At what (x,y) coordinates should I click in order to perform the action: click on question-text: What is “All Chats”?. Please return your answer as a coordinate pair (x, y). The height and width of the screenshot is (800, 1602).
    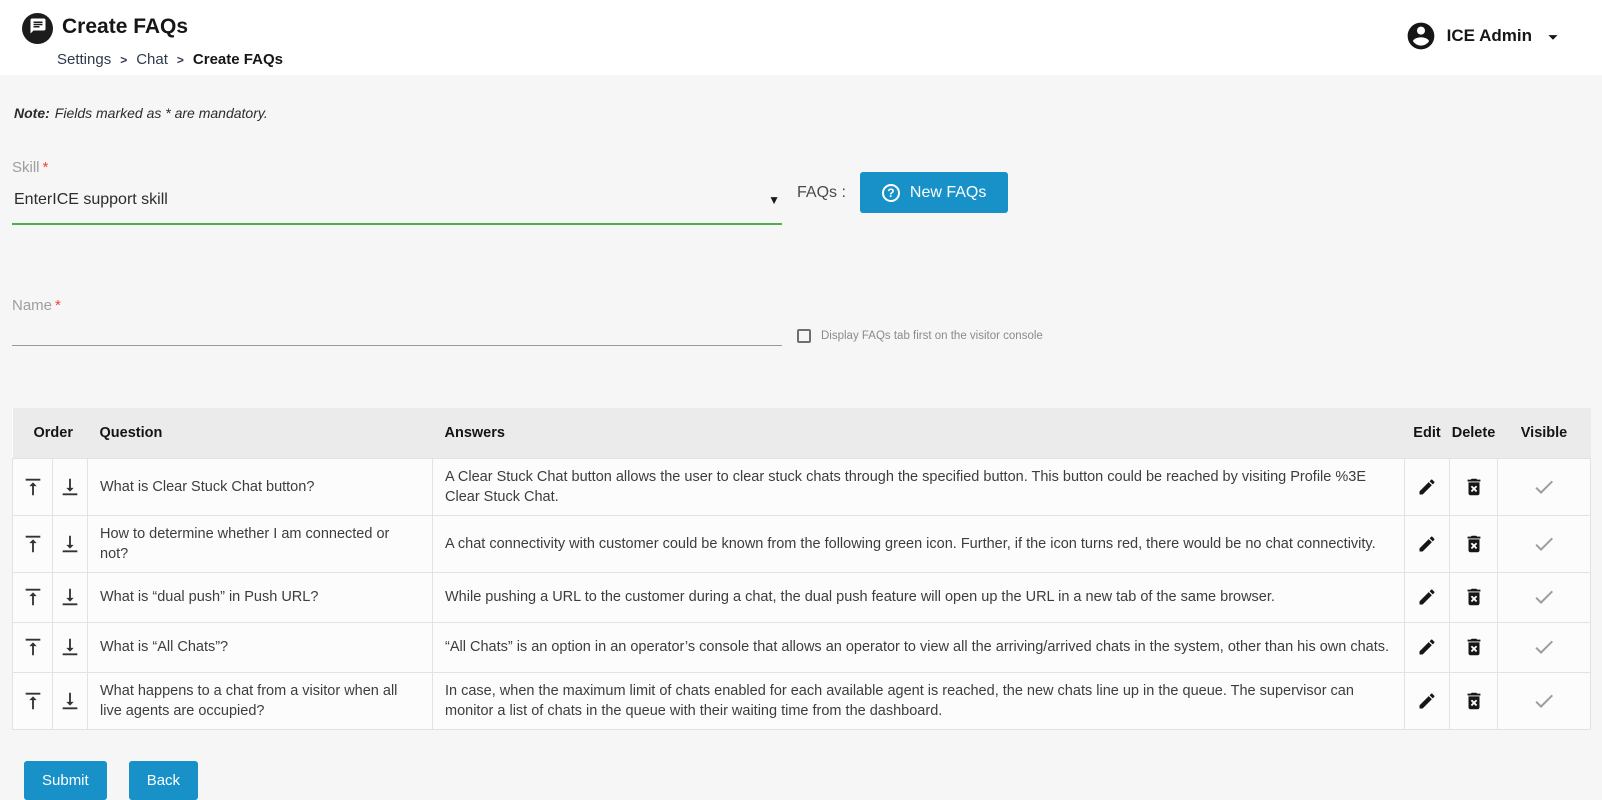
    Looking at the image, I should click on (164, 647).